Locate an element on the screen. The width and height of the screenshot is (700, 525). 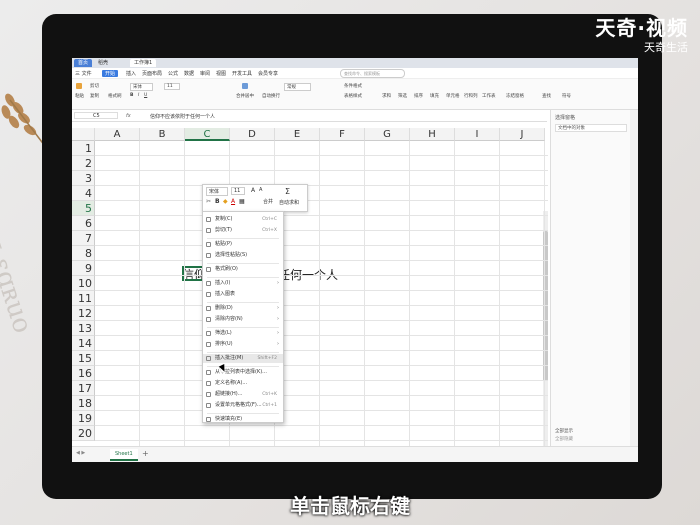
context-menu-item: 剪切(T) Ctrl+X is located at coordinates (243, 230).